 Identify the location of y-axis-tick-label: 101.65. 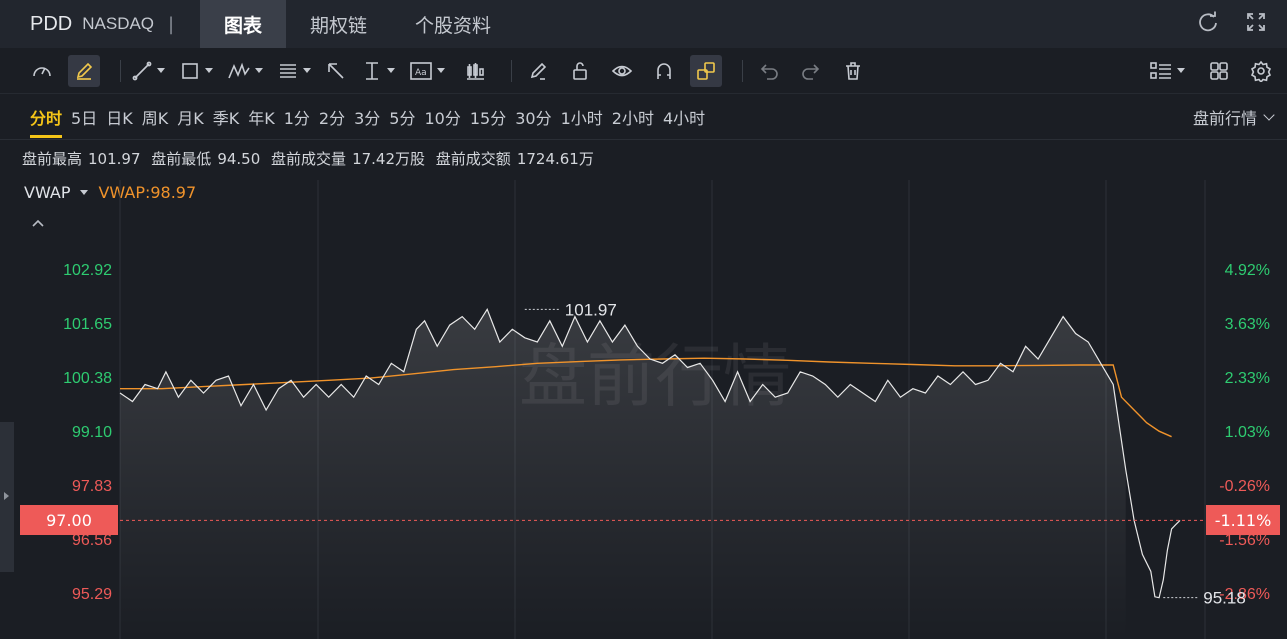
(87, 324).